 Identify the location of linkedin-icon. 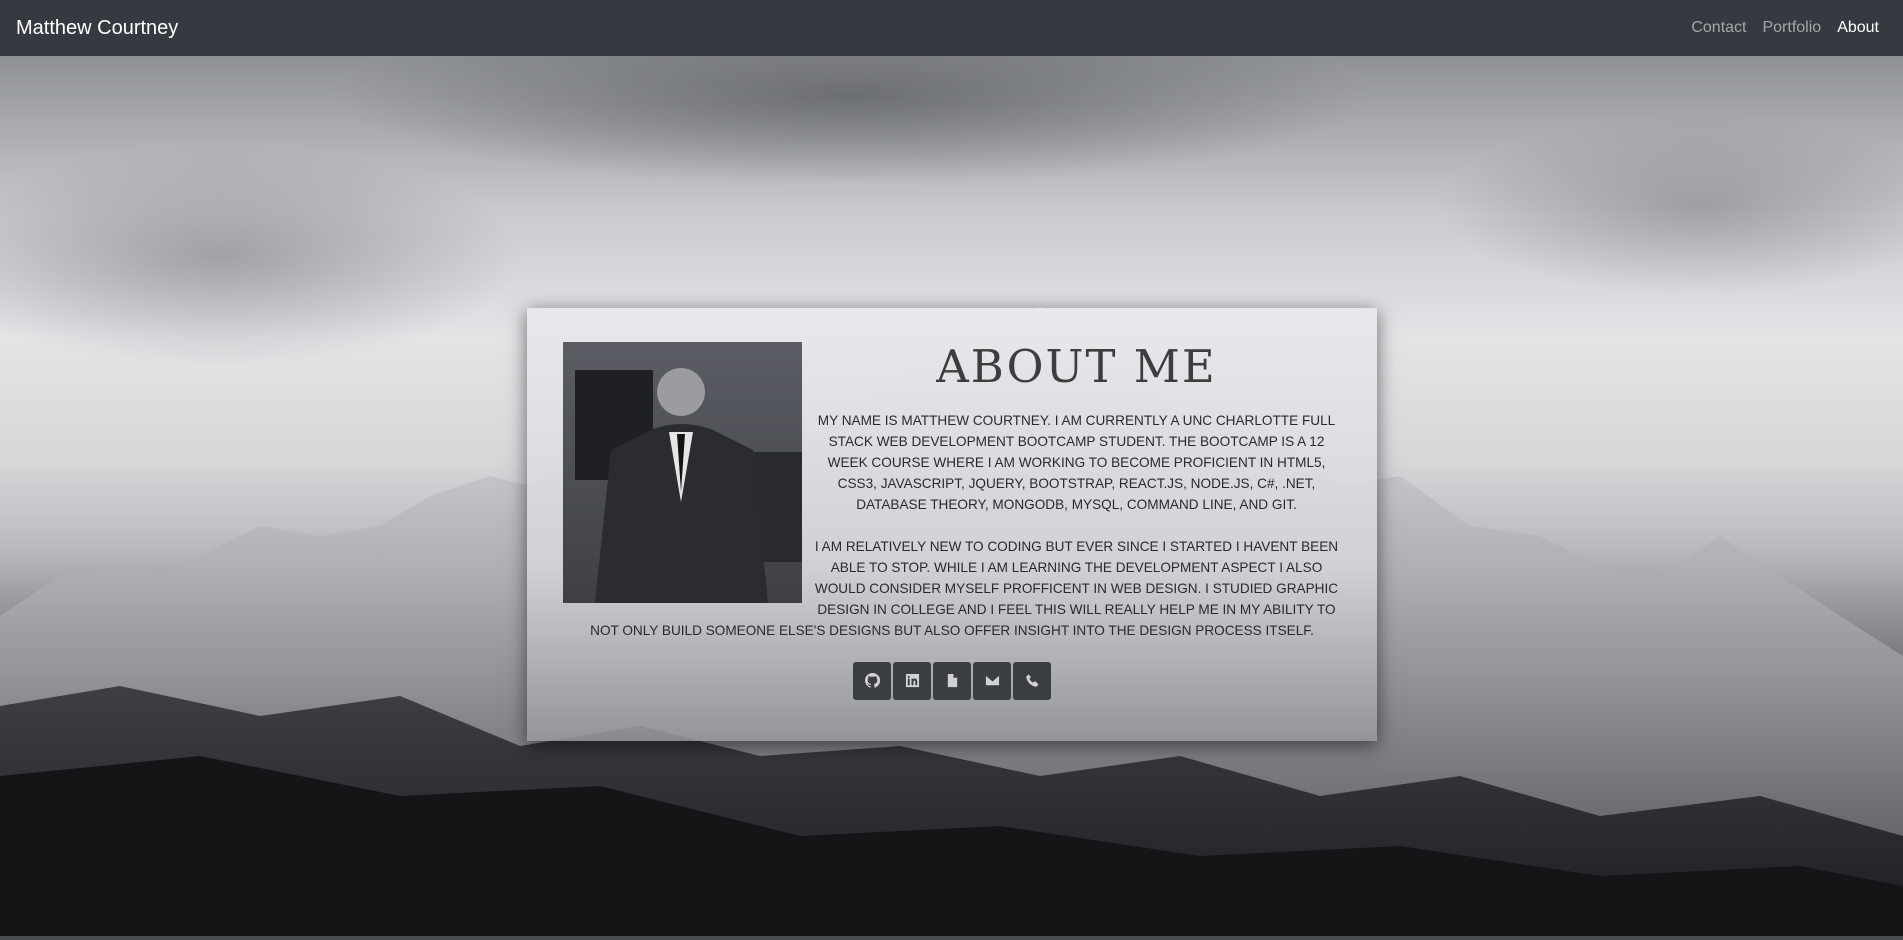
(912, 680).